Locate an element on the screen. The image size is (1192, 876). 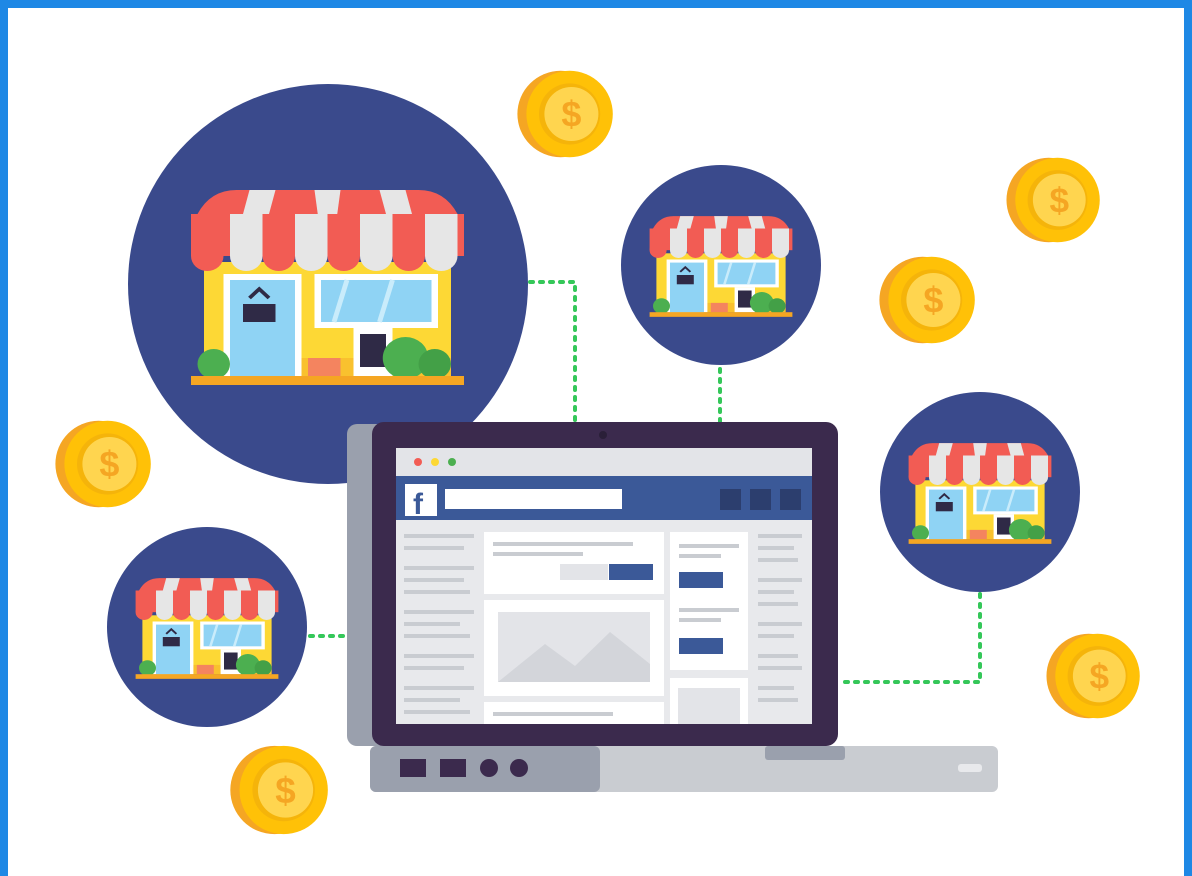
store-left is located at coordinates (207, 627).